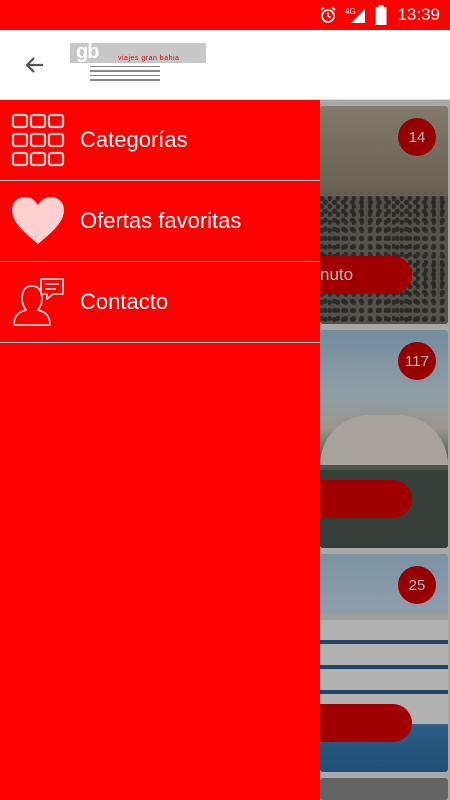 The image size is (450, 800). I want to click on drawer-item-contacto: Contacto, so click(160, 302).